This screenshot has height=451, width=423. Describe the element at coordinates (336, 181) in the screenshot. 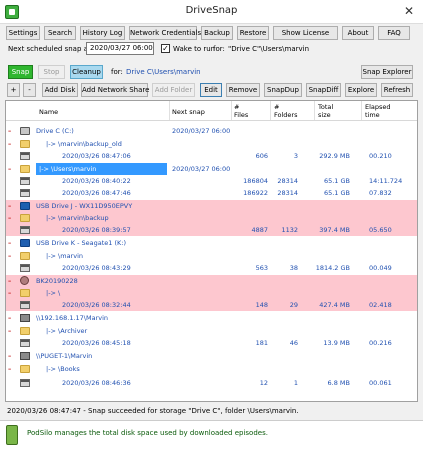

I see `total-size: 65.1 GB` at that location.